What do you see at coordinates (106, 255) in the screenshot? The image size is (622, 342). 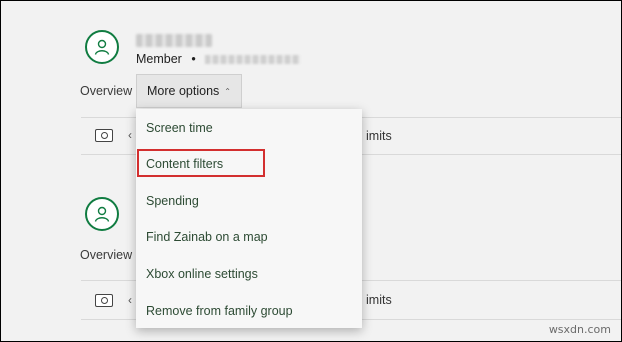 I see `overview-link-2: Overview` at bounding box center [106, 255].